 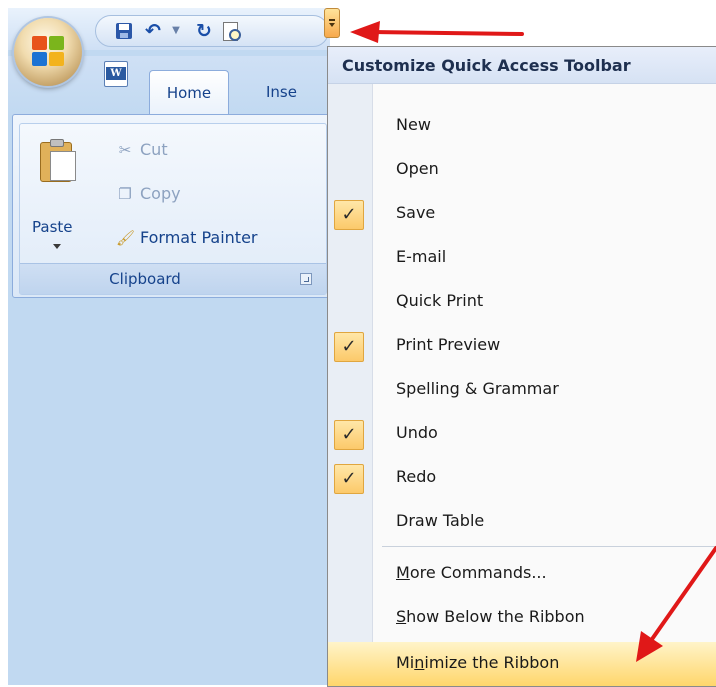 I want to click on dialog-launcher-icon, so click(x=306, y=279).